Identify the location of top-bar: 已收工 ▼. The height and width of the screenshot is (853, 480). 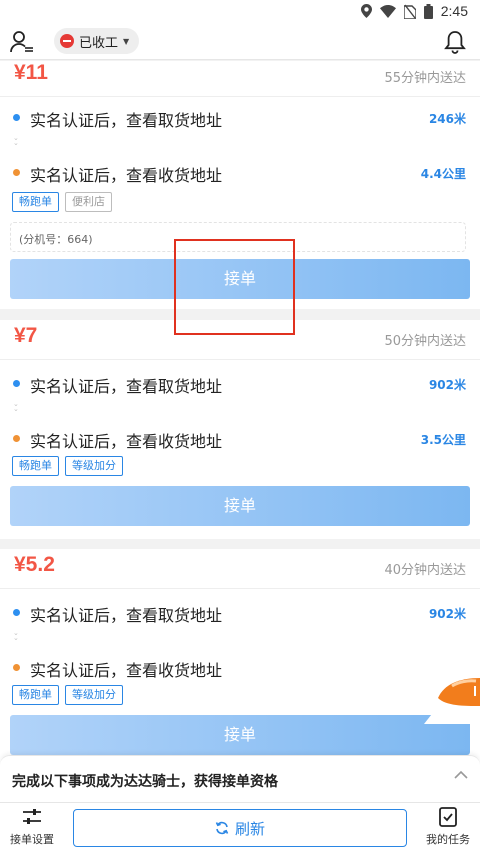
(240, 42).